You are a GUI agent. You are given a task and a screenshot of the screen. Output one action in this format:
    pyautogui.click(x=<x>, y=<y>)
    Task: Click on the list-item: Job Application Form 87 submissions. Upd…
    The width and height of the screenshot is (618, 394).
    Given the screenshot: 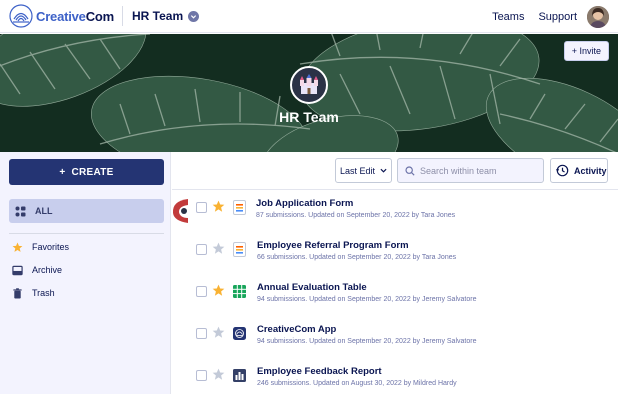 What is the action you would take?
    pyautogui.click(x=395, y=212)
    